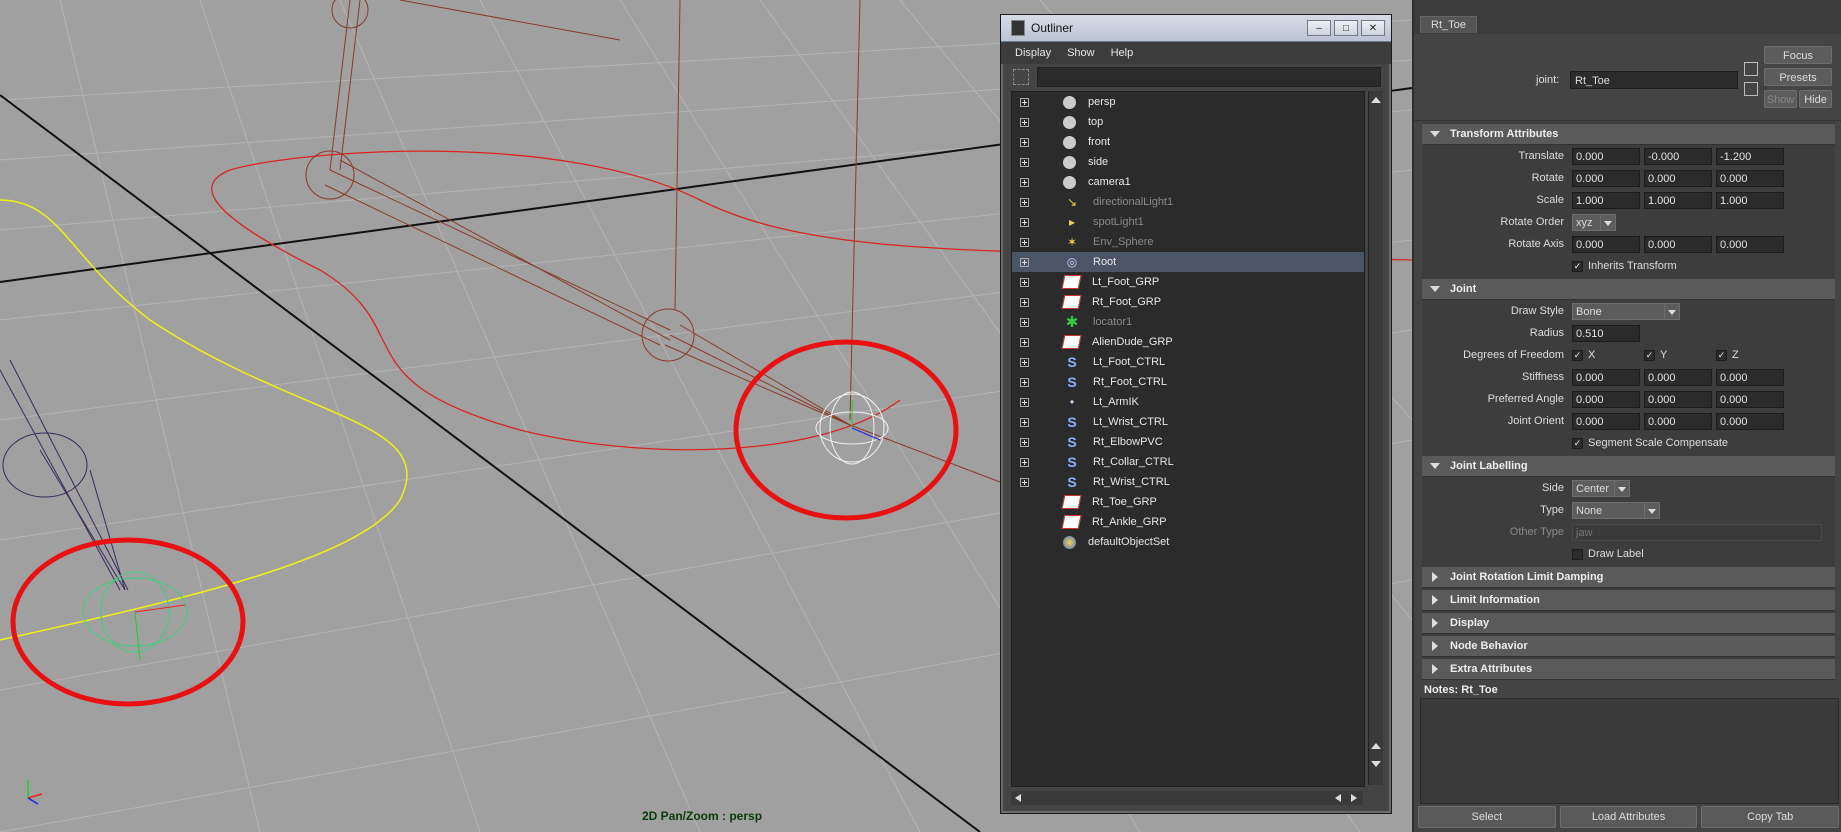 The image size is (1841, 832). I want to click on section-joint-rotation-limit-damping: Joint Rotation Limit Damping, so click(1628, 577).